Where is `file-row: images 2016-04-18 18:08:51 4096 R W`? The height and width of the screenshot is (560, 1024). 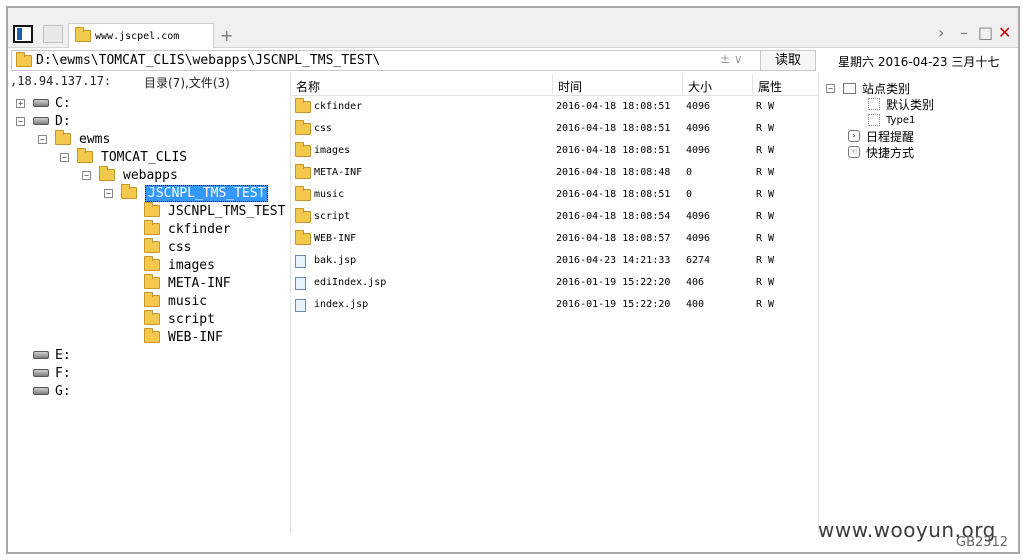 file-row: images 2016-04-18 18:08:51 4096 R W is located at coordinates (555, 151).